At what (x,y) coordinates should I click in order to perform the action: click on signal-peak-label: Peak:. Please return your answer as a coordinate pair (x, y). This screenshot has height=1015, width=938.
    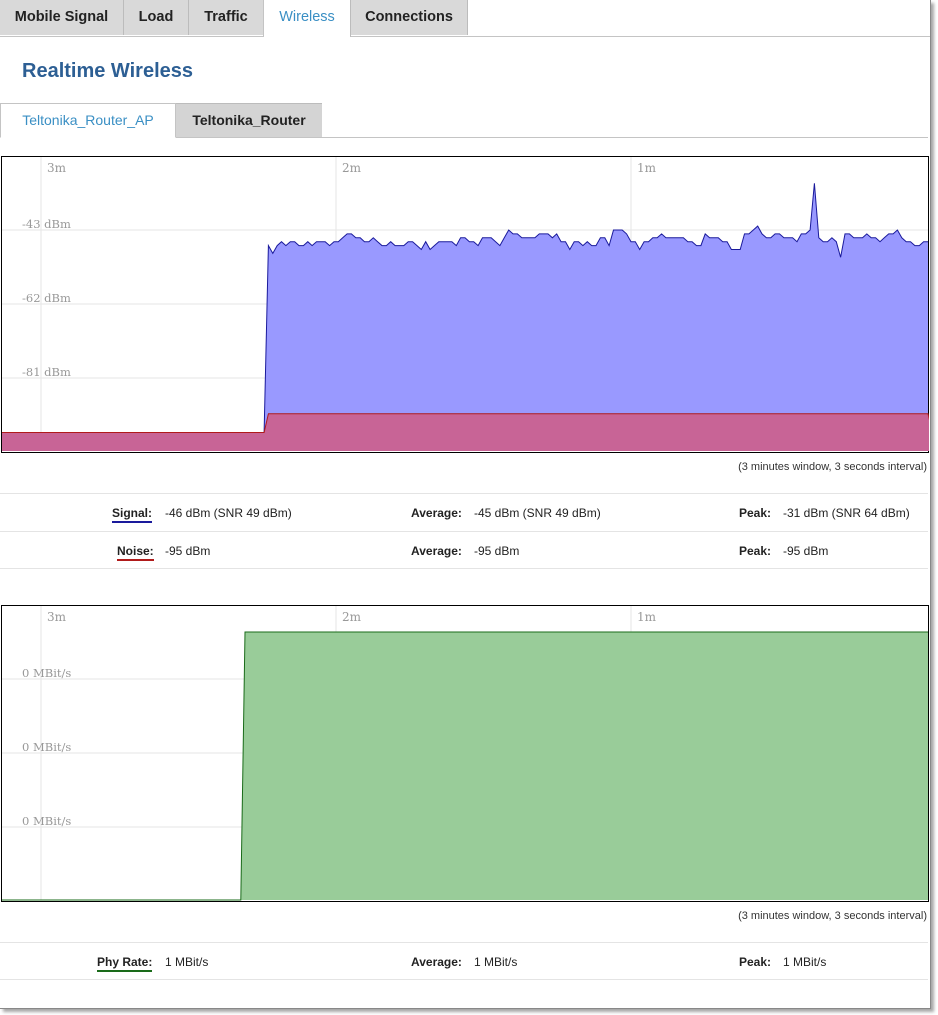
    Looking at the image, I should click on (755, 513).